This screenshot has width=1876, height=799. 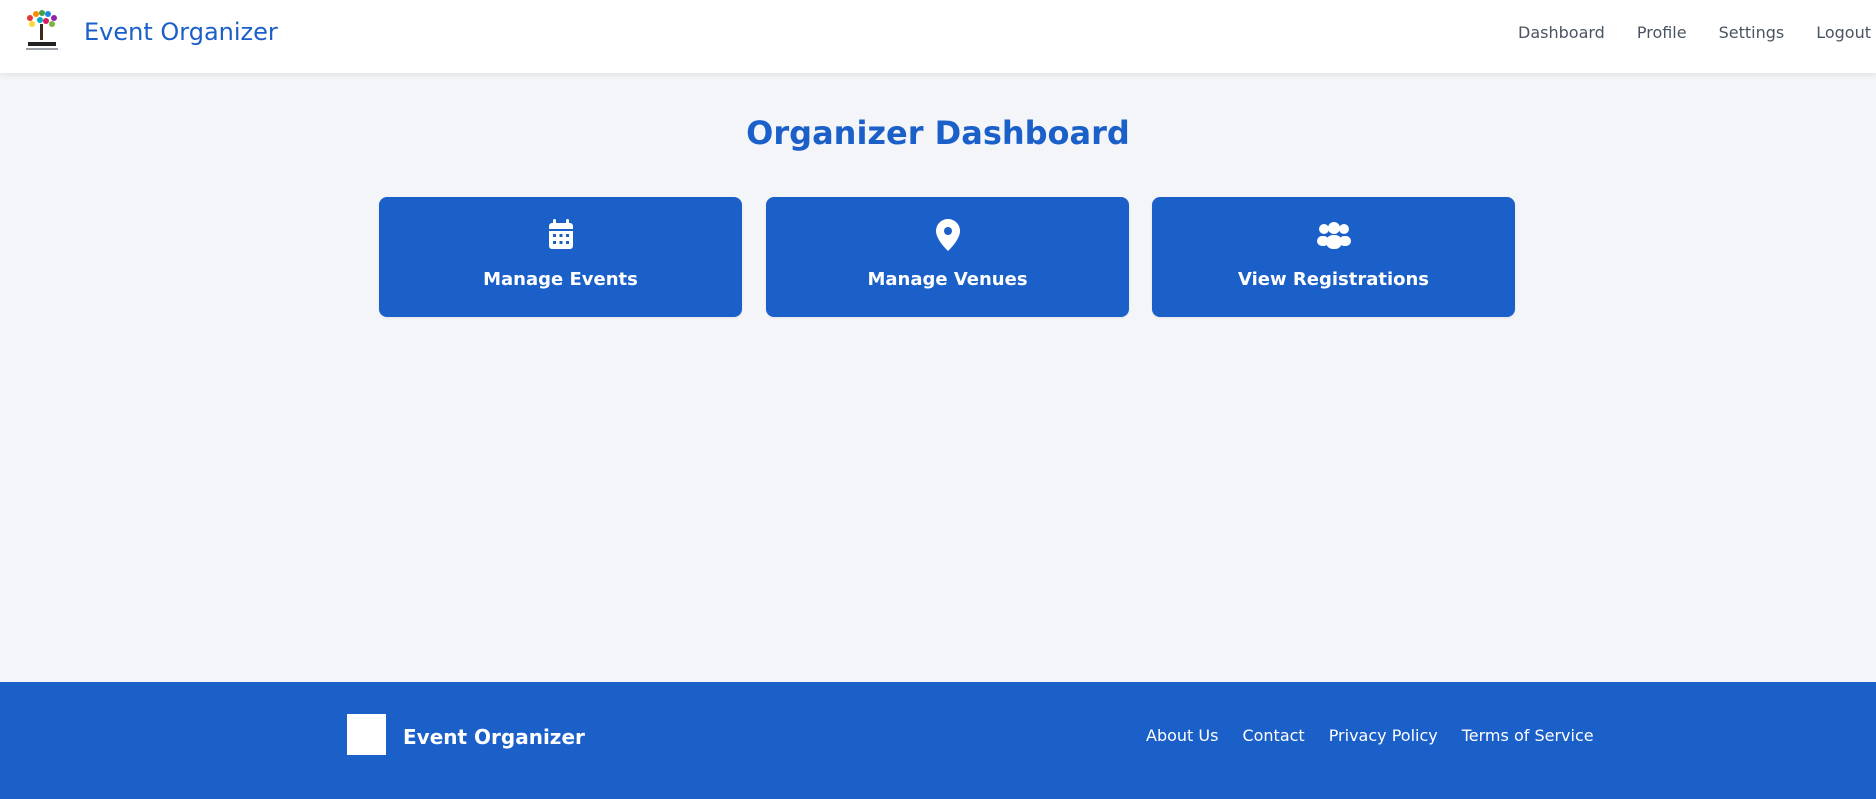 What do you see at coordinates (1694, 32) in the screenshot?
I see `top-nav: Dashboard Profile Settings Logout` at bounding box center [1694, 32].